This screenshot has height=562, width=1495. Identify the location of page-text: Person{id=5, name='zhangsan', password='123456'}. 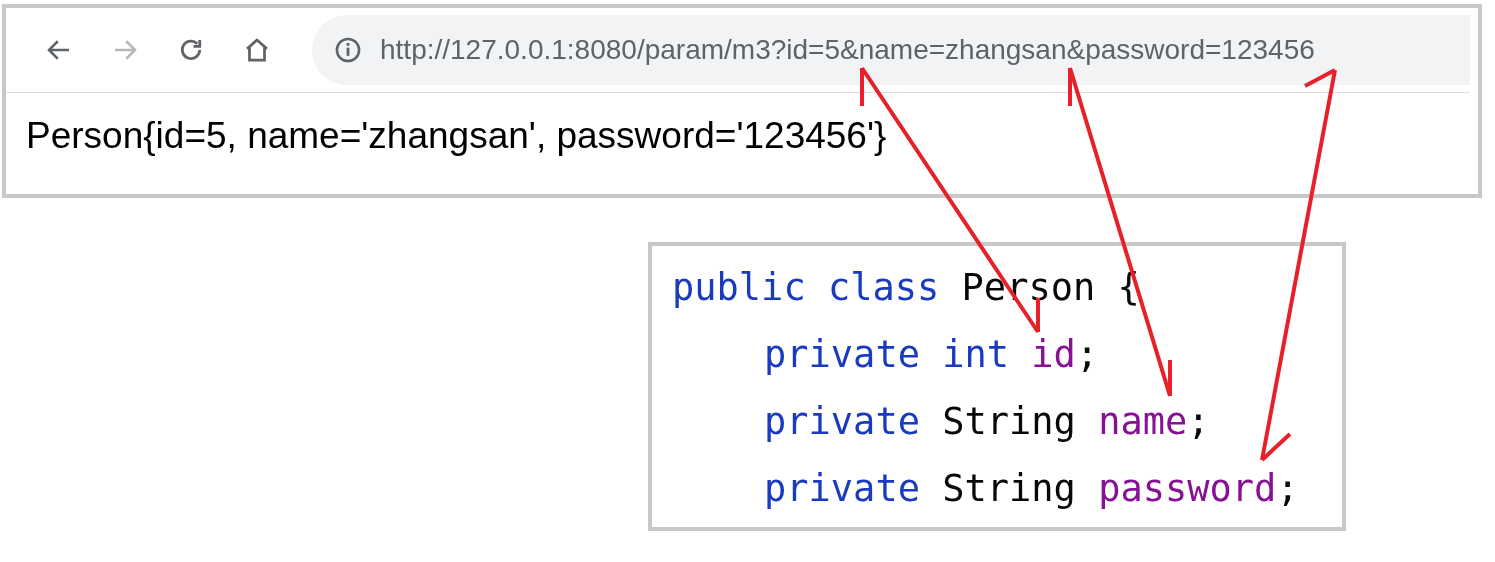
(456, 135).